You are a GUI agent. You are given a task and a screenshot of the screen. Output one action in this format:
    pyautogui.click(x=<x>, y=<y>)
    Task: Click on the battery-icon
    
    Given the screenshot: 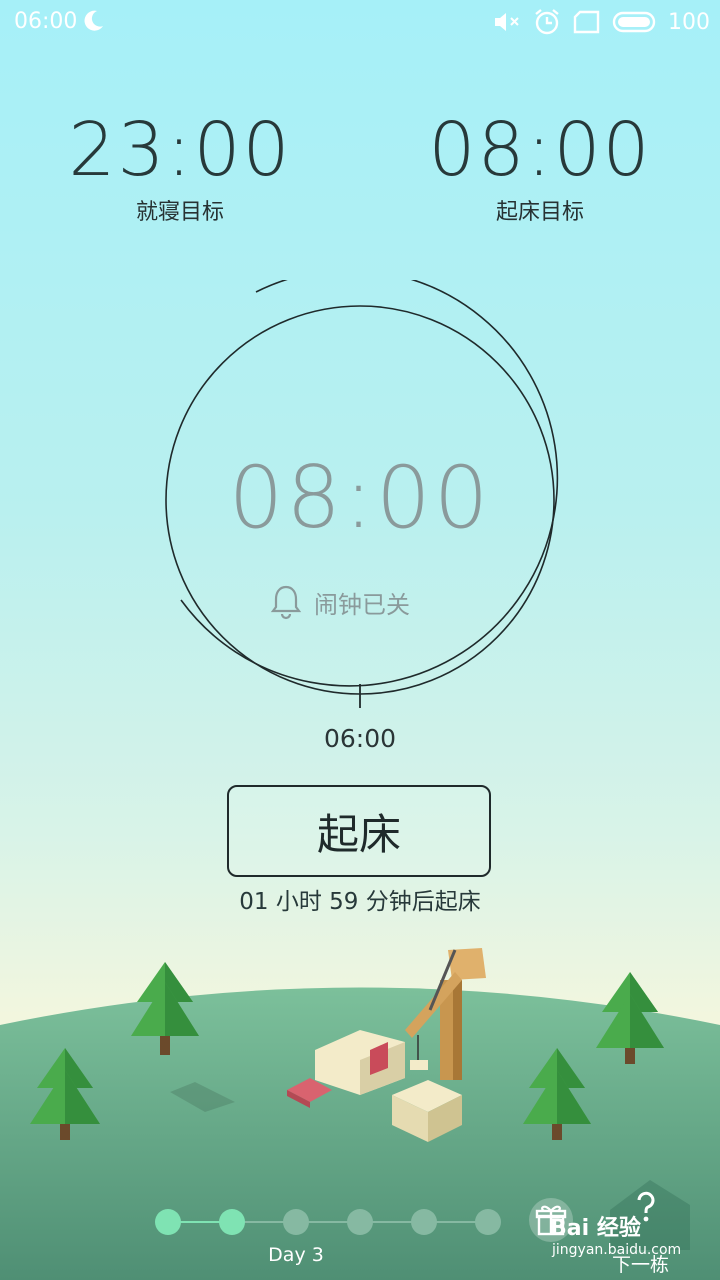 What is the action you would take?
    pyautogui.click(x=634, y=22)
    